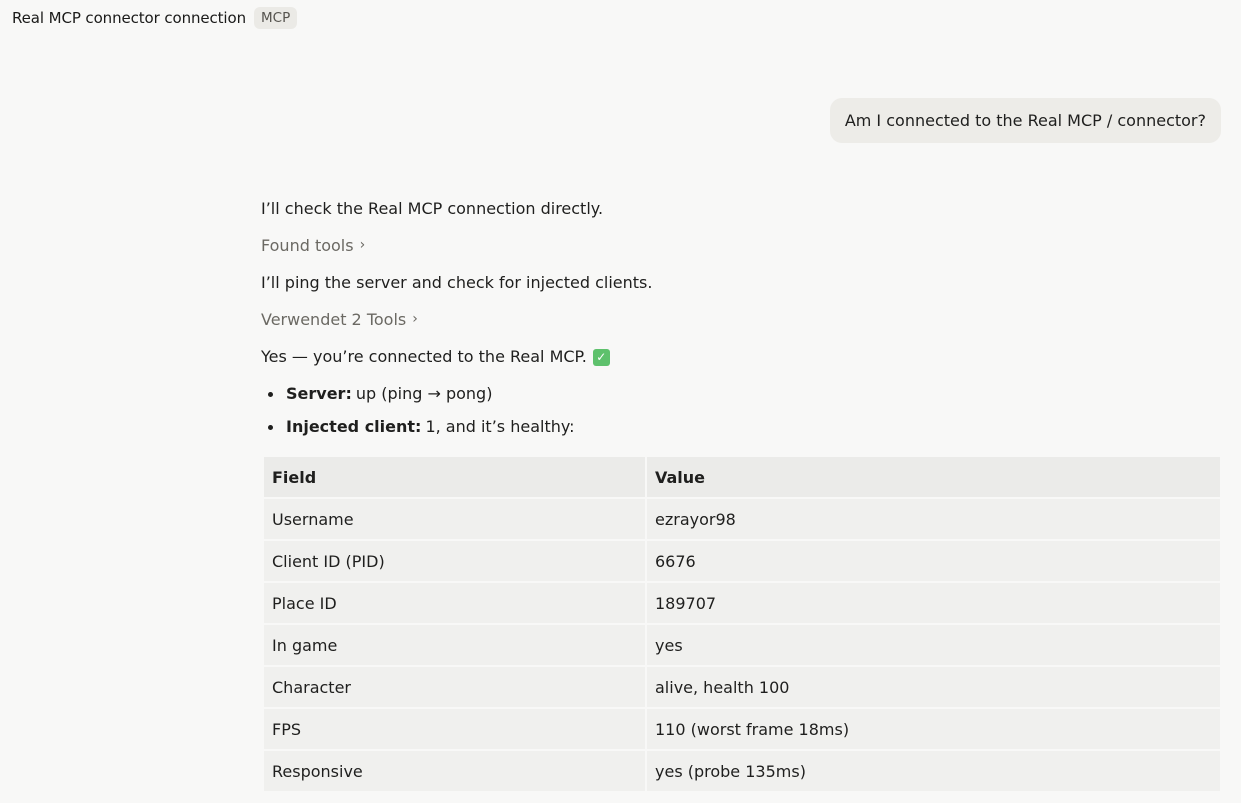 Image resolution: width=1241 pixels, height=803 pixels. Describe the element at coordinates (276, 18) in the screenshot. I see `project-tag: MCP` at that location.